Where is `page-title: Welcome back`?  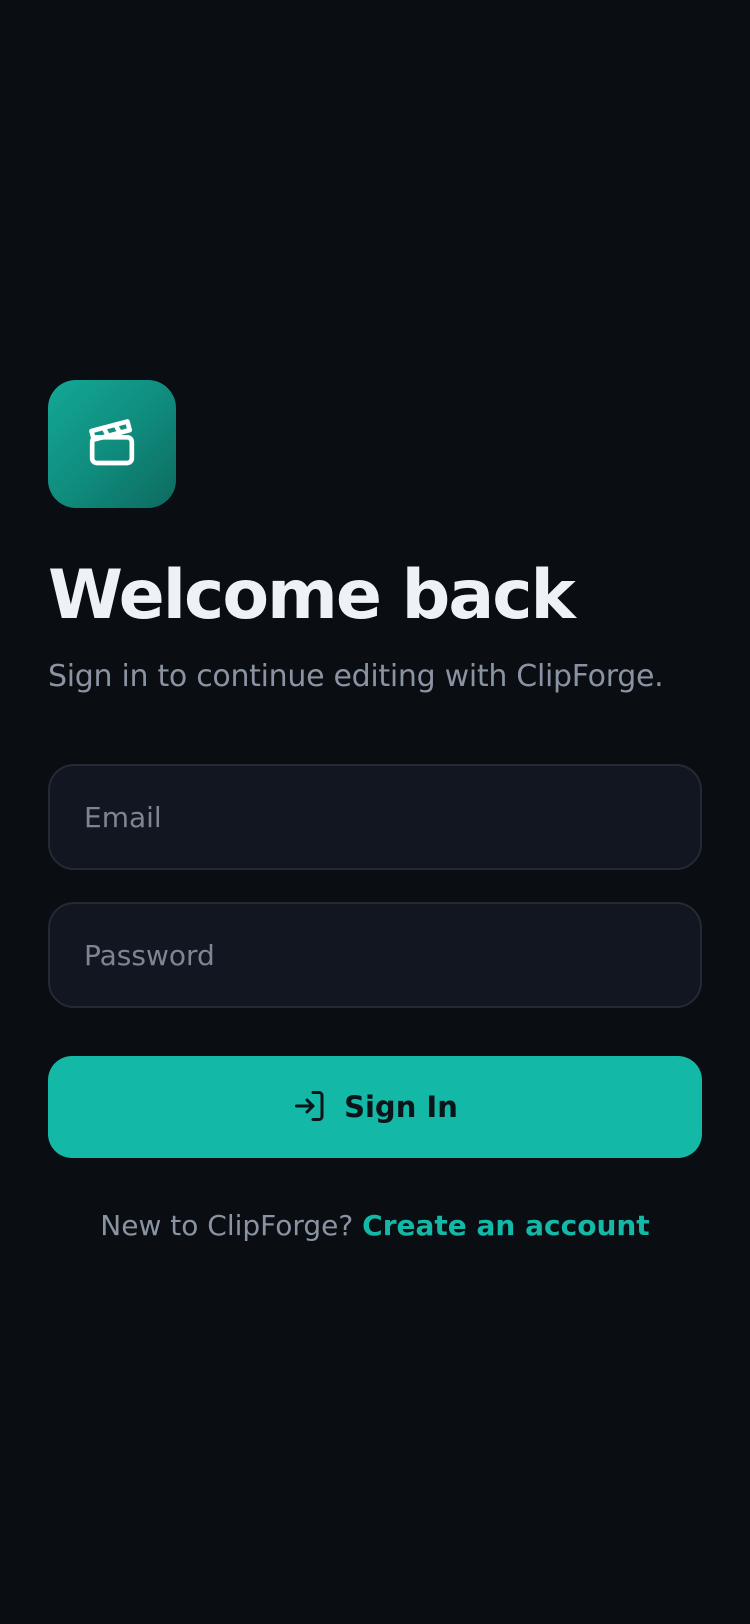 page-title: Welcome back is located at coordinates (312, 595).